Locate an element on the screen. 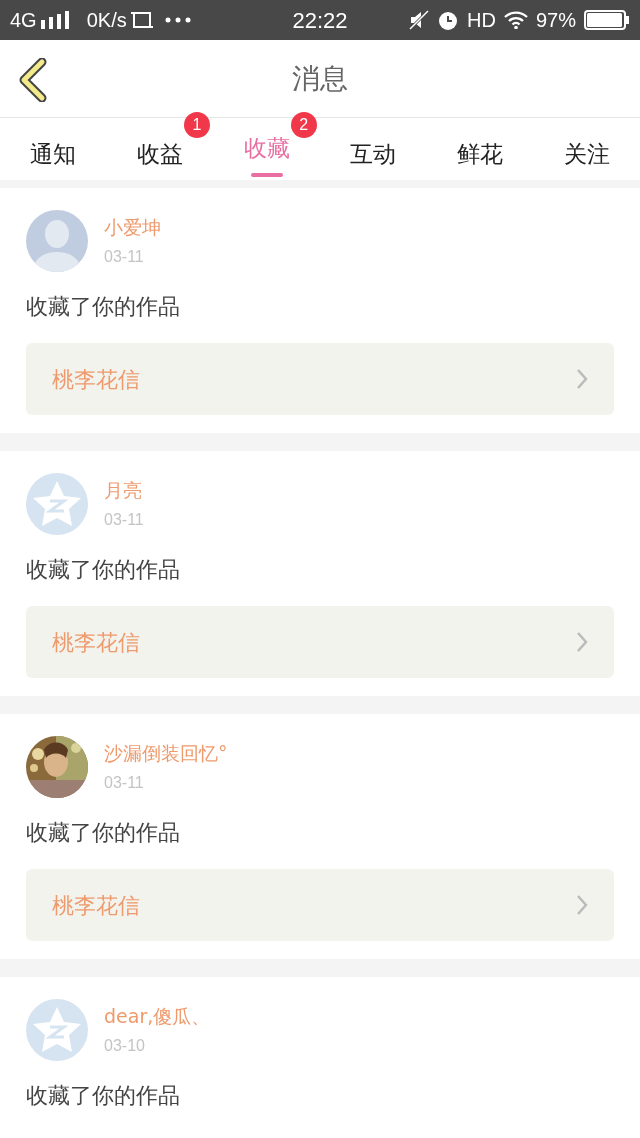  back-icon is located at coordinates (33, 80).